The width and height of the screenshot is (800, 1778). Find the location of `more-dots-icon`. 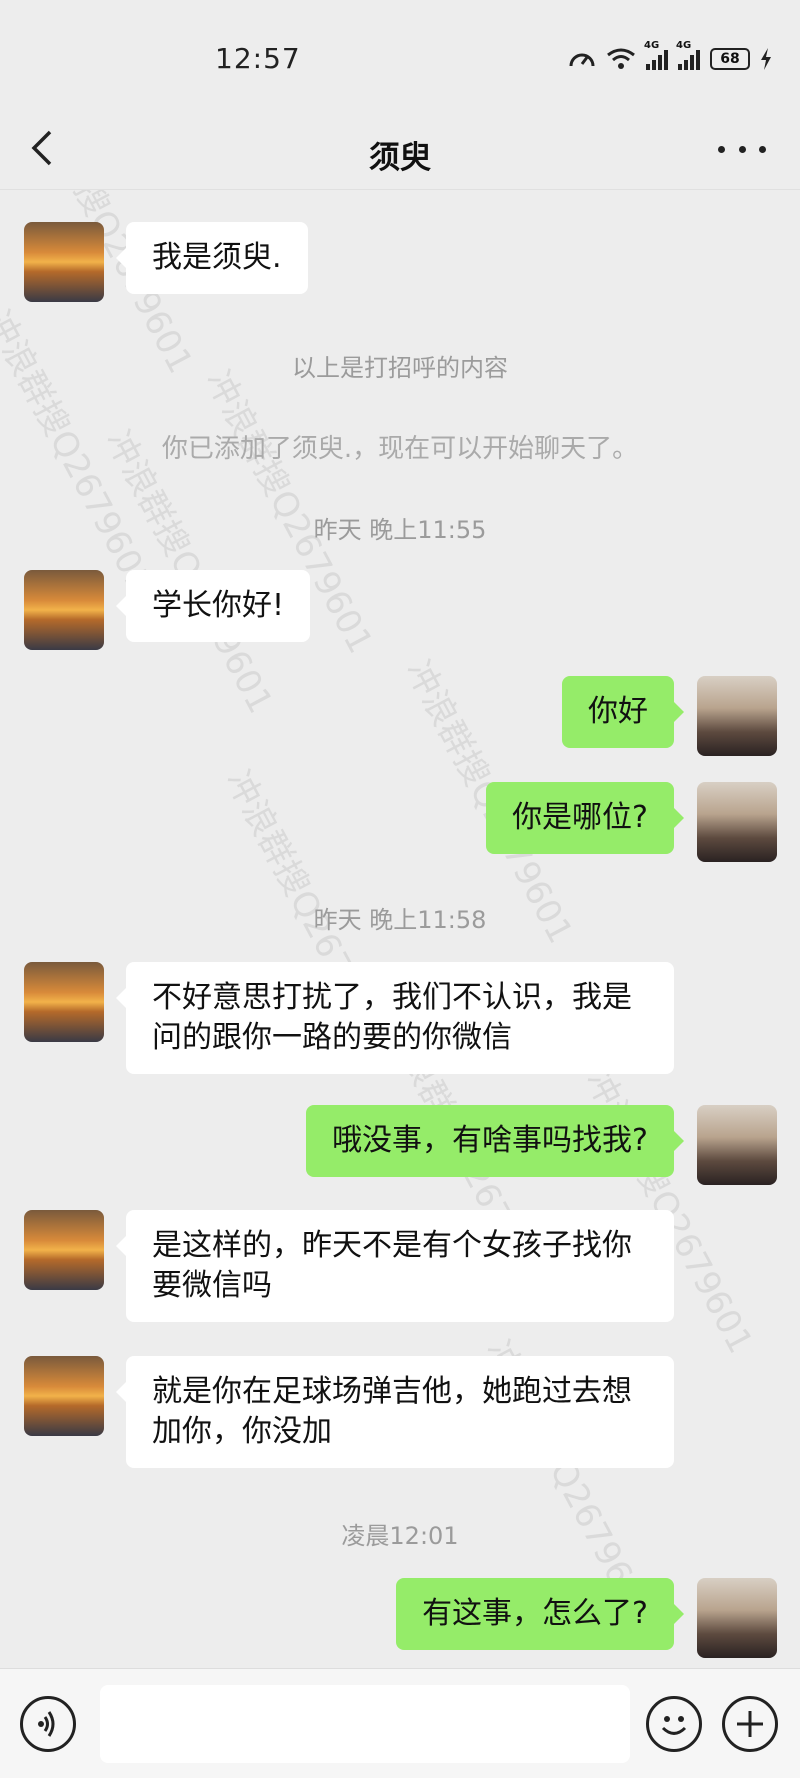

more-dots-icon is located at coordinates (742, 149).